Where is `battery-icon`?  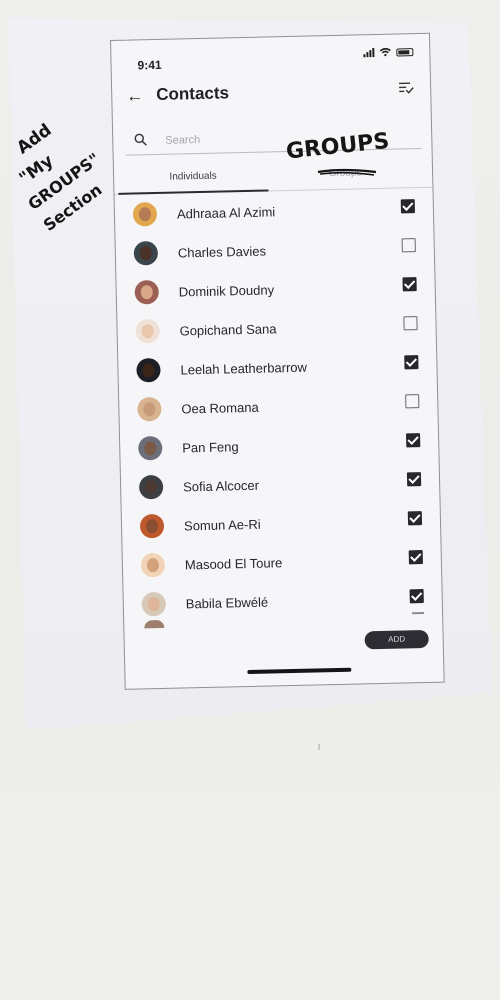 battery-icon is located at coordinates (405, 52).